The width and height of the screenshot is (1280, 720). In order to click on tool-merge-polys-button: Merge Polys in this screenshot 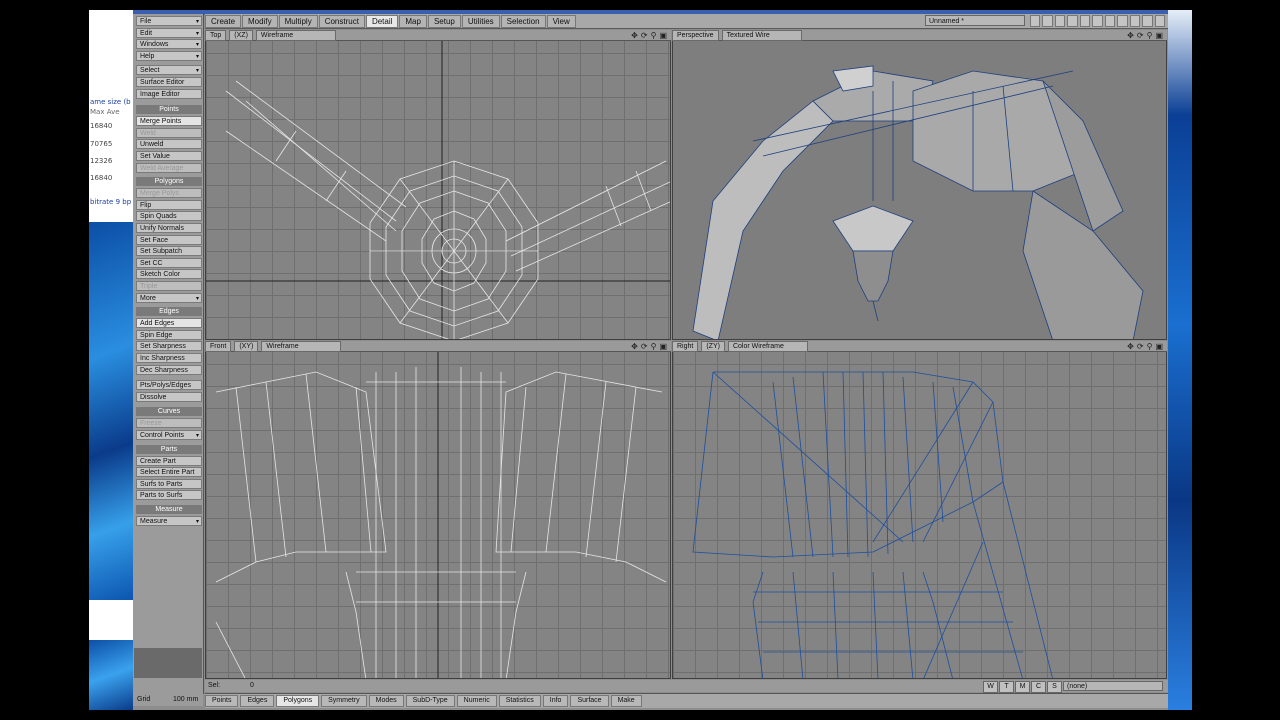, I will do `click(169, 193)`.